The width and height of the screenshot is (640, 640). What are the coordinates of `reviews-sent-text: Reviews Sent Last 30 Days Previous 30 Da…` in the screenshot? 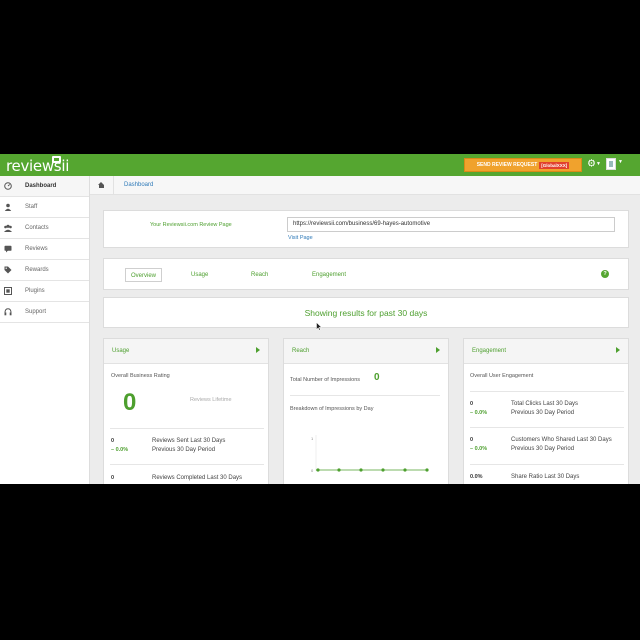 It's located at (188, 446).